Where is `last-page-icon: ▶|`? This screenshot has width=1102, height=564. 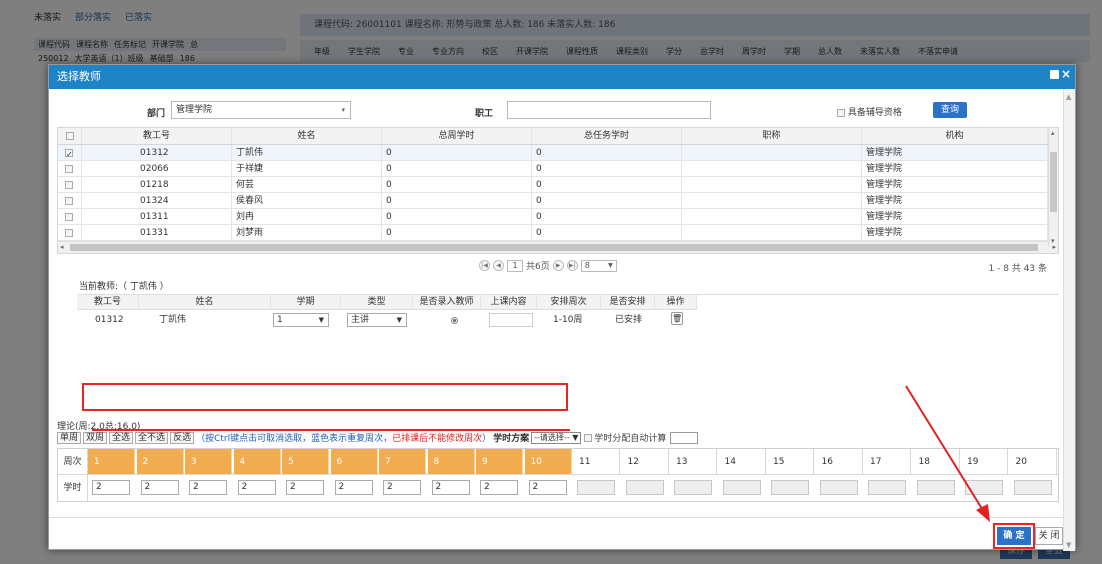 last-page-icon: ▶| is located at coordinates (572, 265).